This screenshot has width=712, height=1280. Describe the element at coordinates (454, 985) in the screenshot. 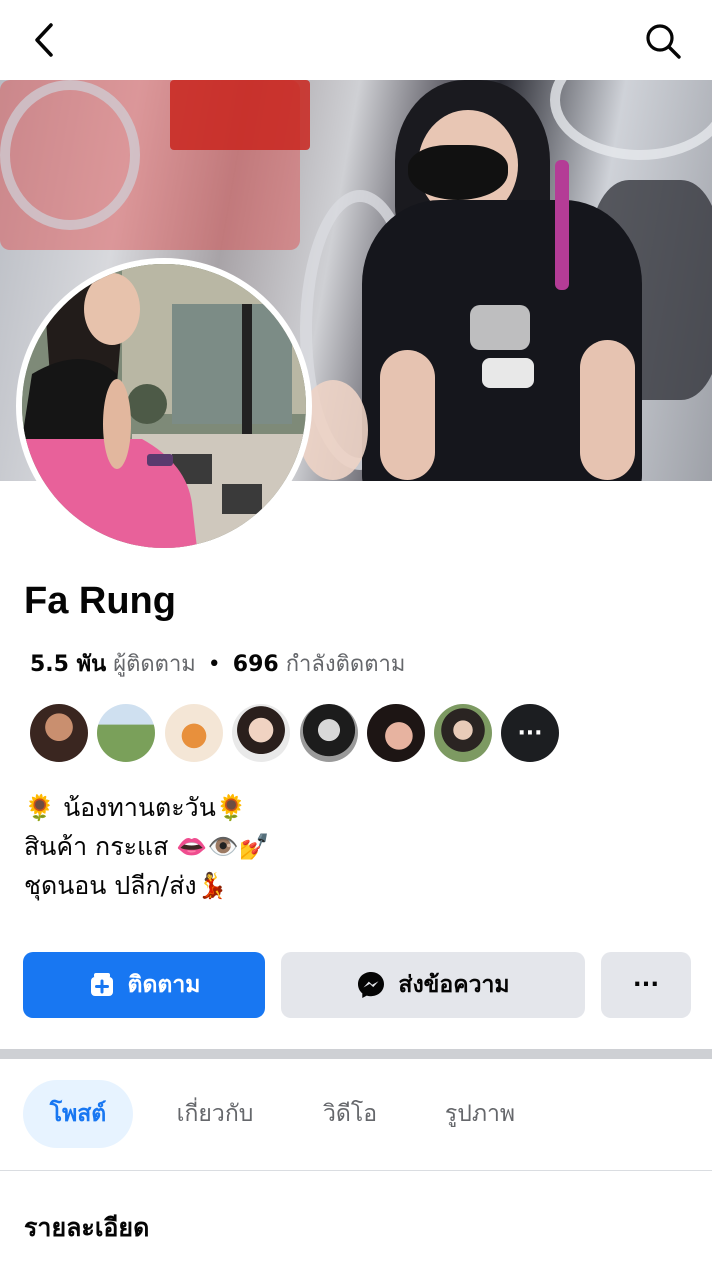

I see `message-button-label: ส่งข้อความ` at that location.